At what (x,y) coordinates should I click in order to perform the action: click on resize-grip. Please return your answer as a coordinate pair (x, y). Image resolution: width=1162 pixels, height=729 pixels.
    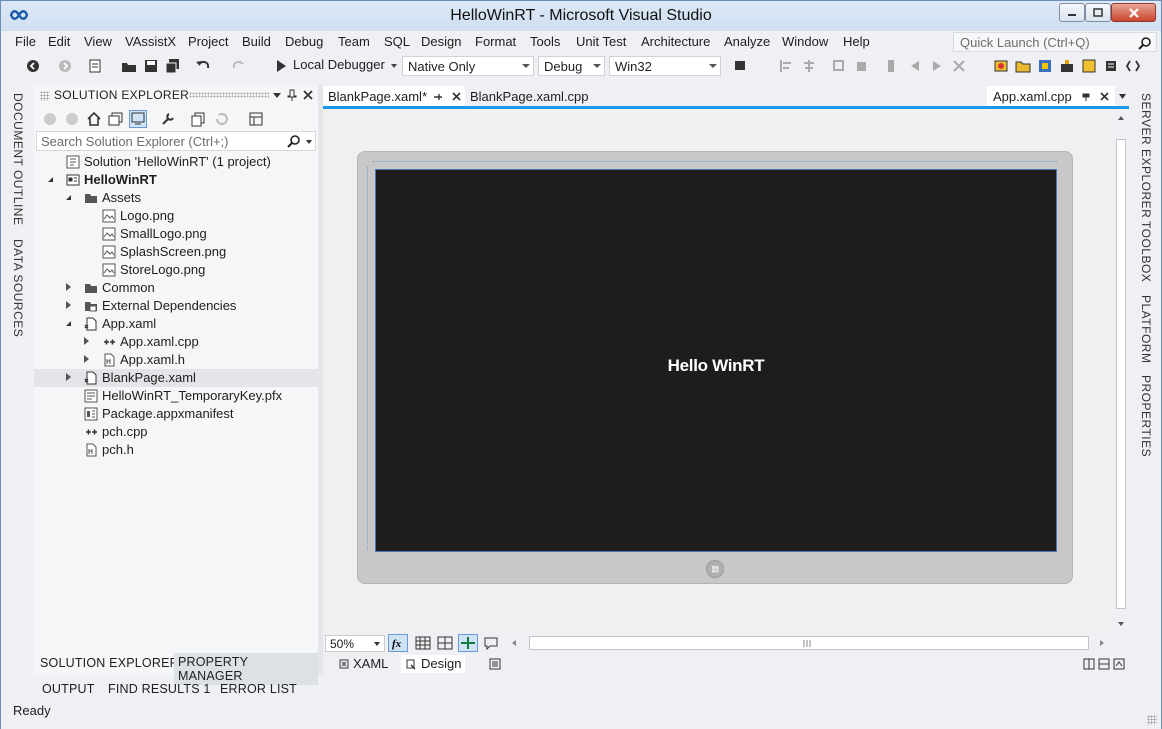
    Looking at the image, I should click on (1152, 720).